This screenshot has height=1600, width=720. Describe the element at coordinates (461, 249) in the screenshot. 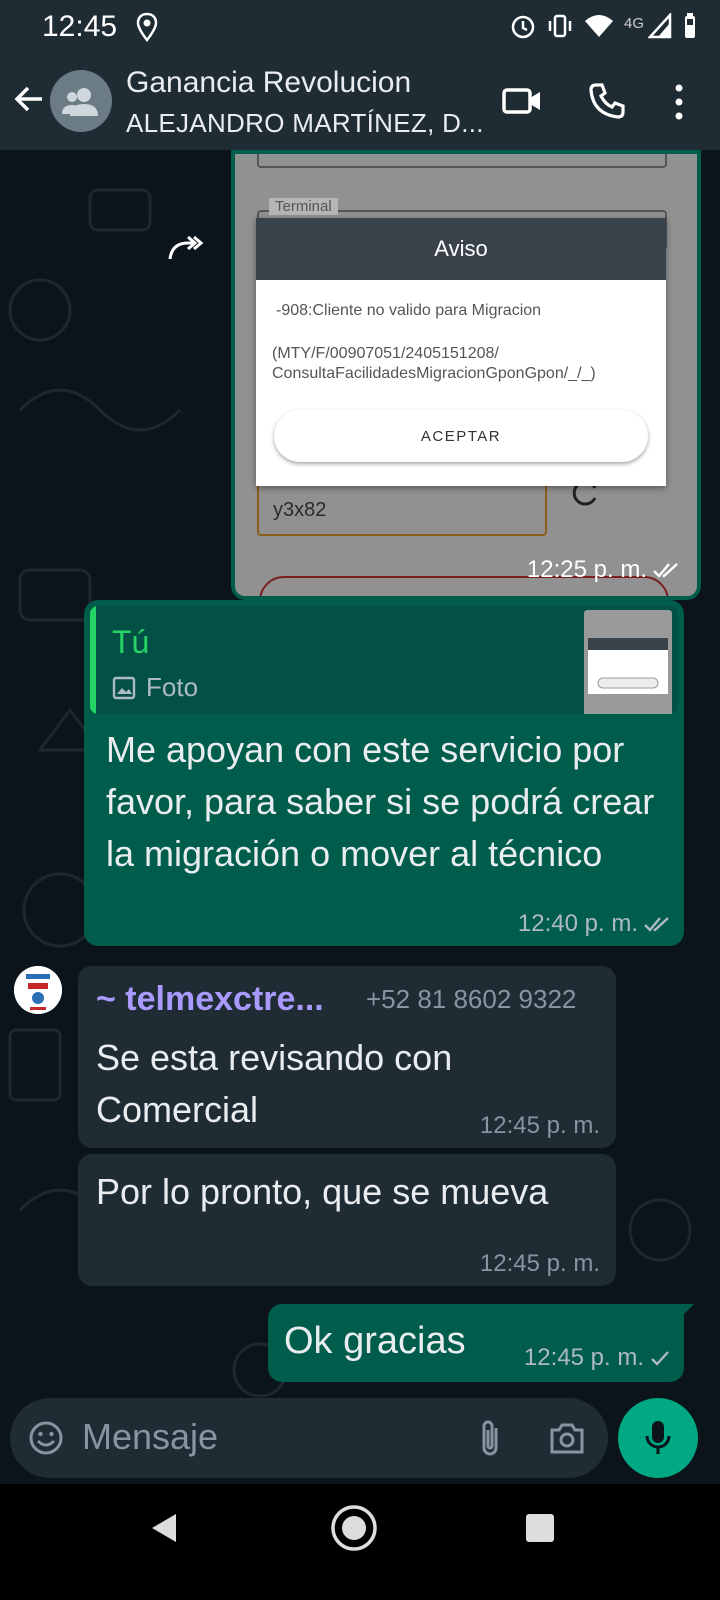

I see `dialog-title: Aviso` at that location.